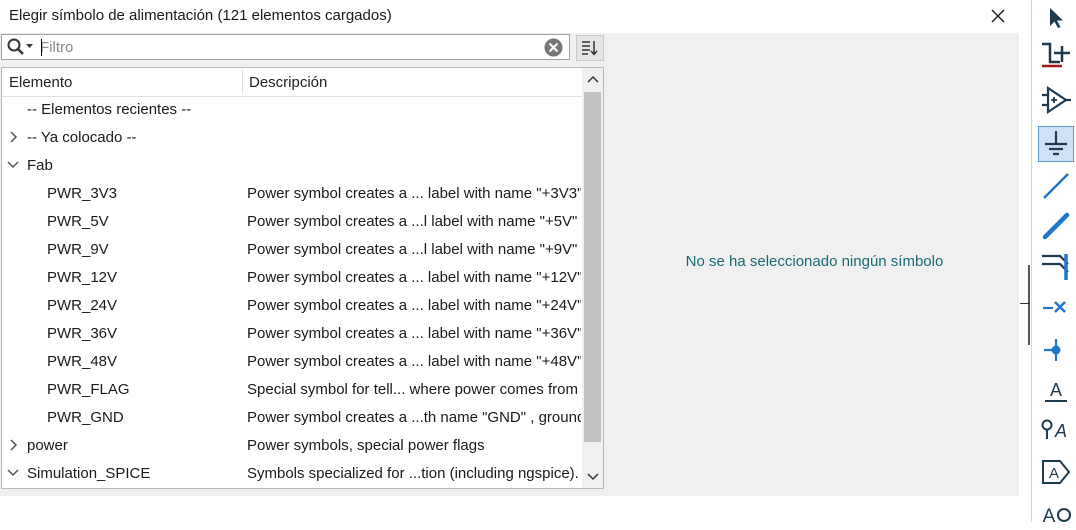 This screenshot has height=530, width=1076. What do you see at coordinates (40, 82) in the screenshot?
I see `column-header-element: Elemento` at bounding box center [40, 82].